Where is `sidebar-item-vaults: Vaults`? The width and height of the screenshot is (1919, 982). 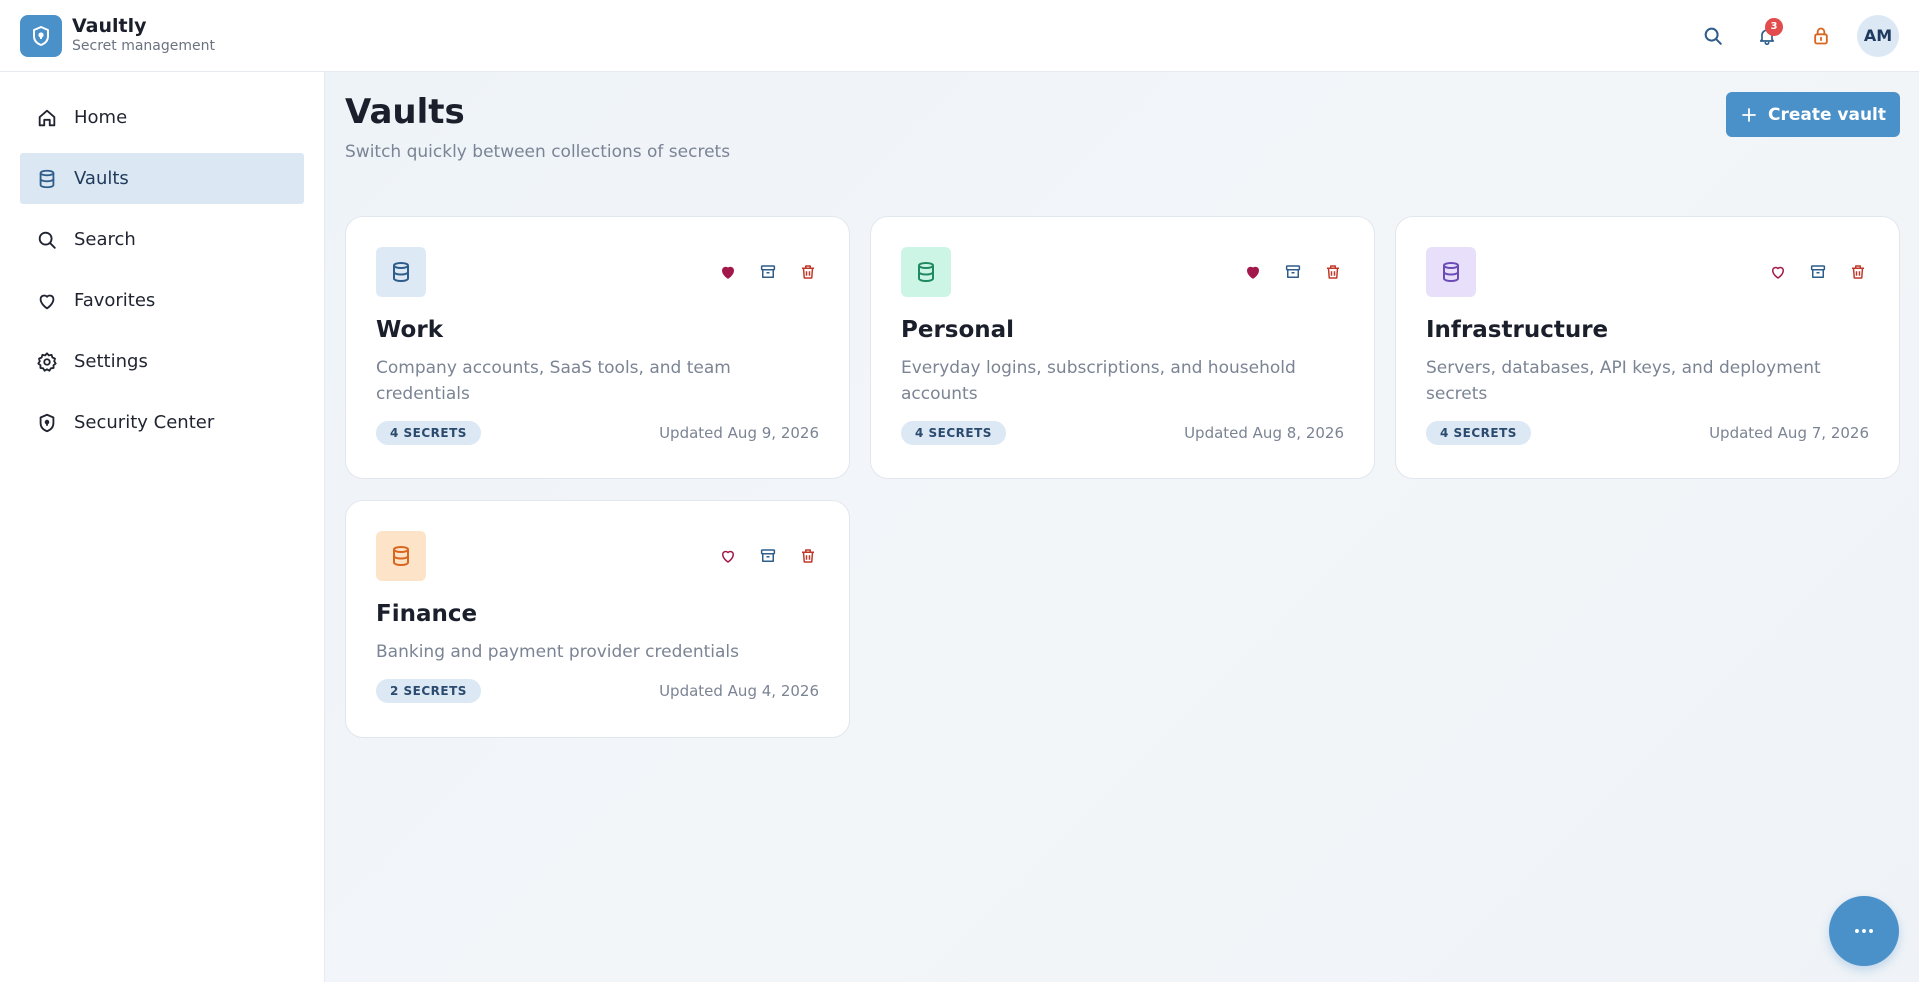 sidebar-item-vaults: Vaults is located at coordinates (162, 178).